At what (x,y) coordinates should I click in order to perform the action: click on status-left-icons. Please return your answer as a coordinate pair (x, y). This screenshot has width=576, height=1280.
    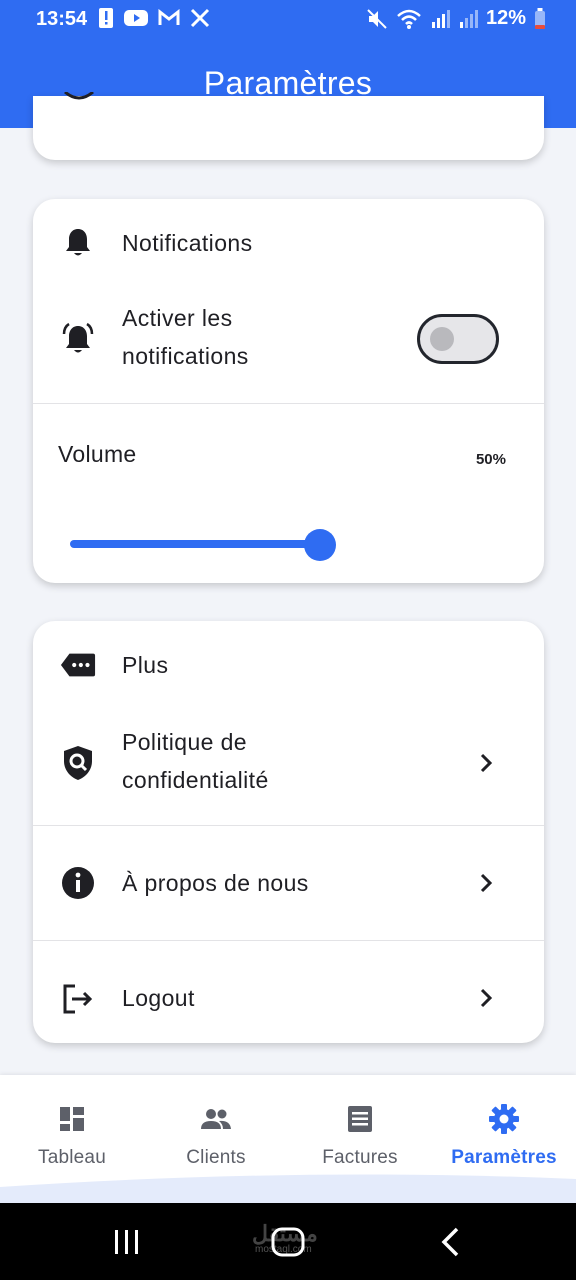
    Looking at the image, I should click on (154, 18).